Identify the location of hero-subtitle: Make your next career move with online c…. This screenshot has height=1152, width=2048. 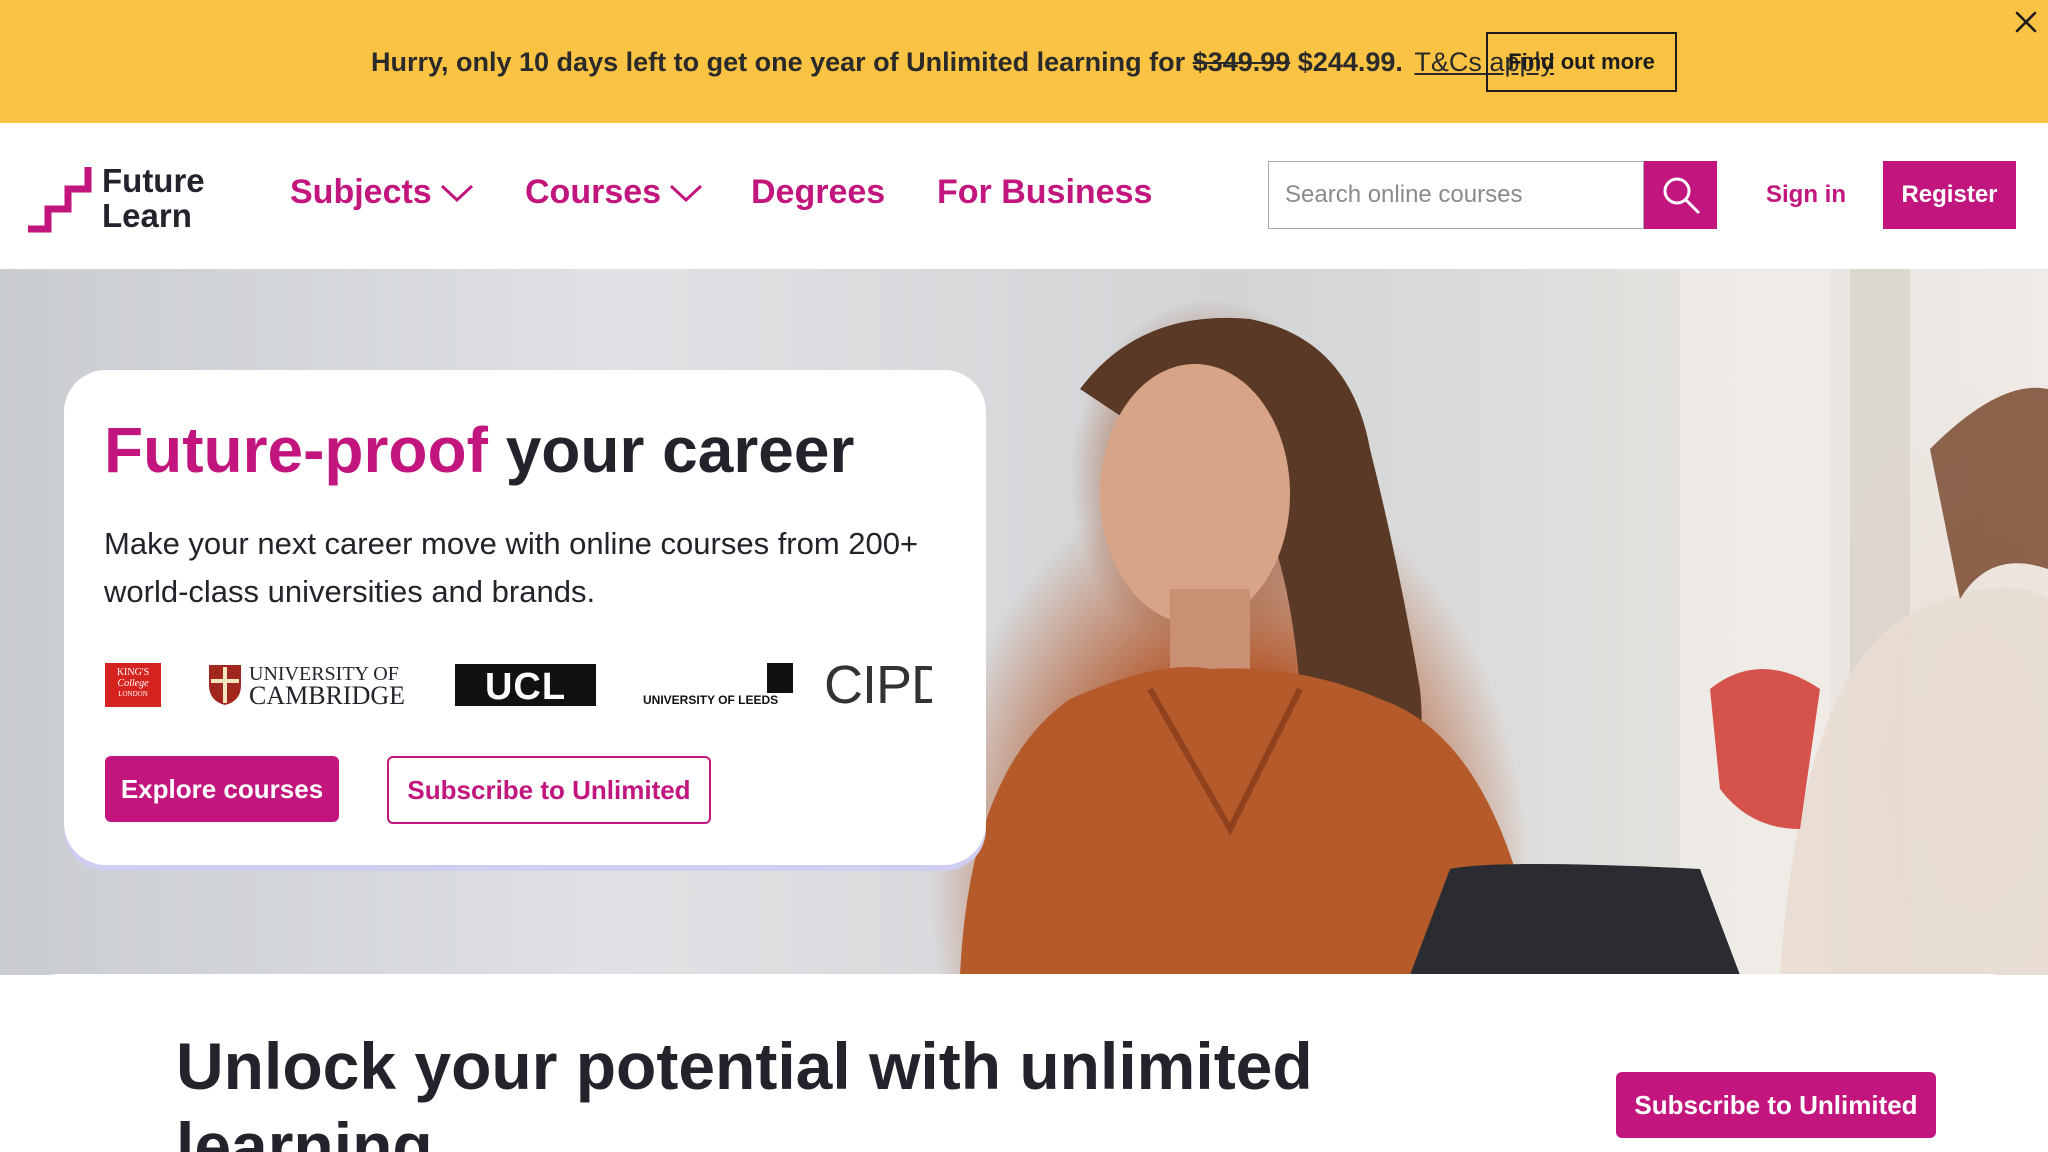
(511, 567).